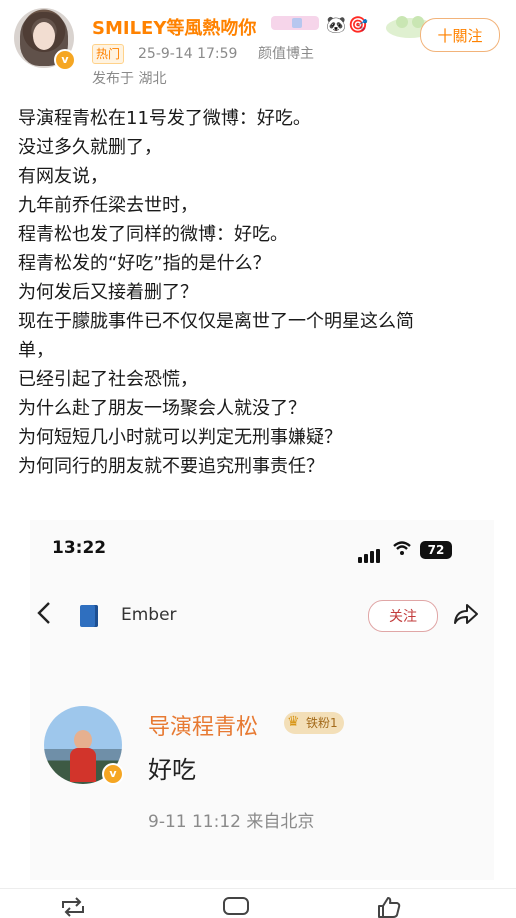  Describe the element at coordinates (79, 548) in the screenshot. I see `status-time: 13:22` at that location.